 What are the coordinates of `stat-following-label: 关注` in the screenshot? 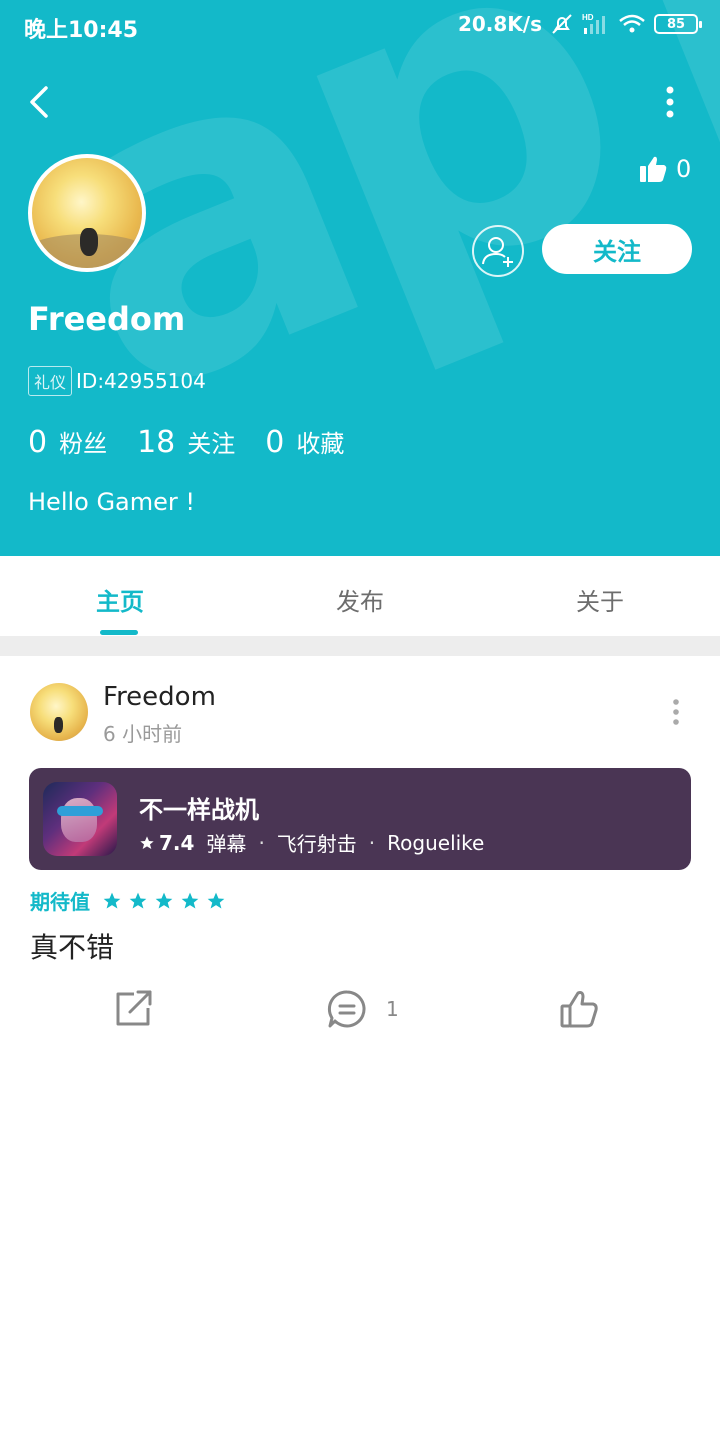 It's located at (211, 444).